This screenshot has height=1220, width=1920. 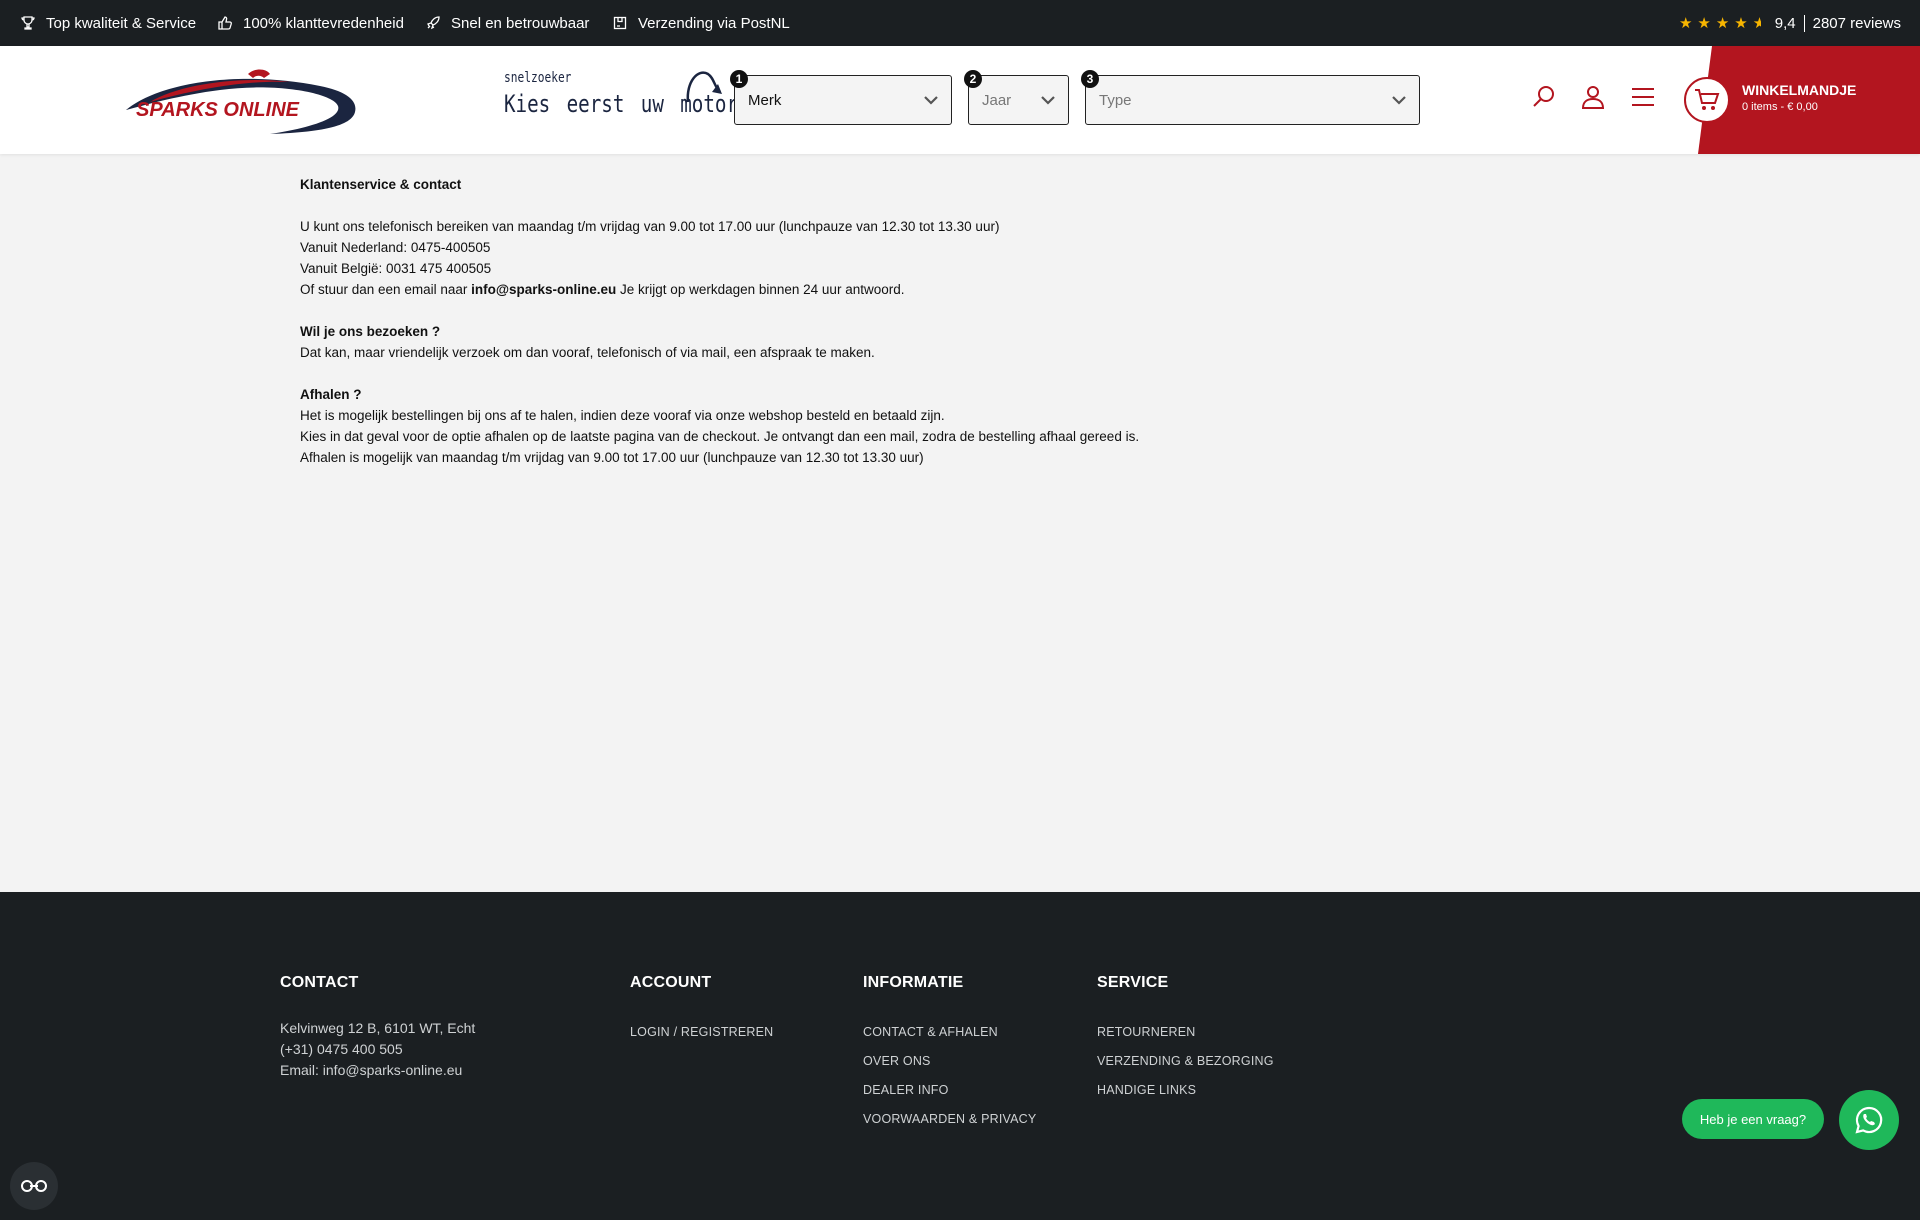 I want to click on whatsapp-button, so click(x=1869, y=1120).